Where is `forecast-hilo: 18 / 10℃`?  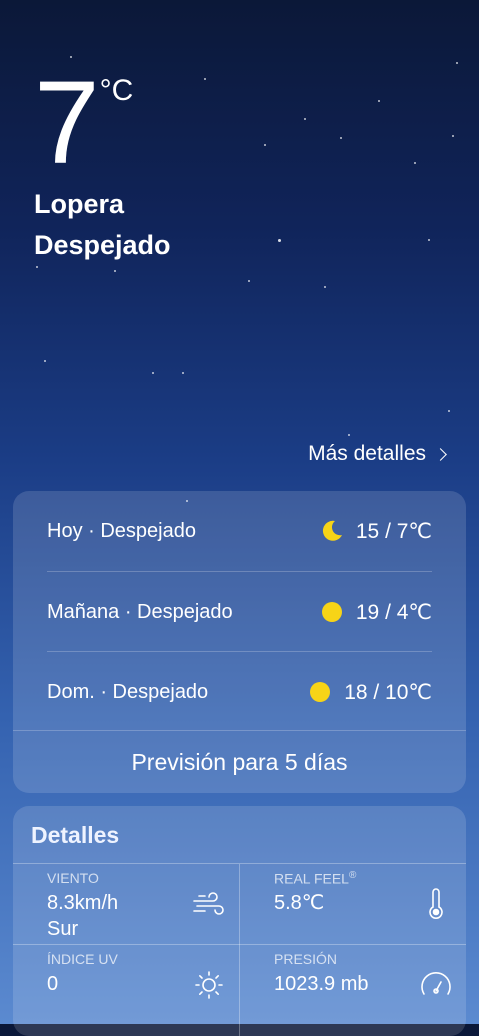
forecast-hilo: 18 / 10℃ is located at coordinates (388, 692).